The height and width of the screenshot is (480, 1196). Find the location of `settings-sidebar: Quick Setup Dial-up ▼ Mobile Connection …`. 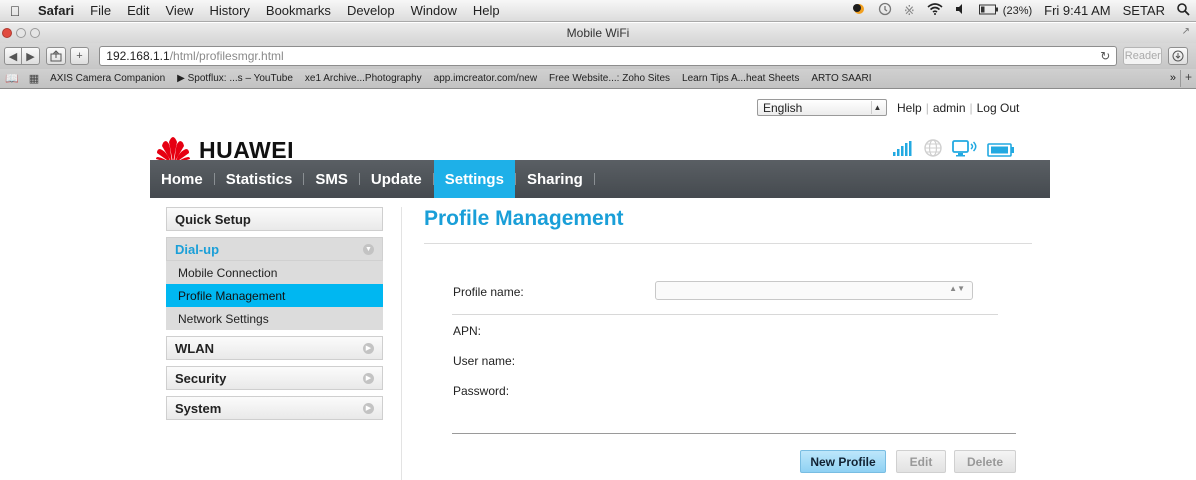

settings-sidebar: Quick Setup Dial-up ▼ Mobile Connection … is located at coordinates (274, 316).